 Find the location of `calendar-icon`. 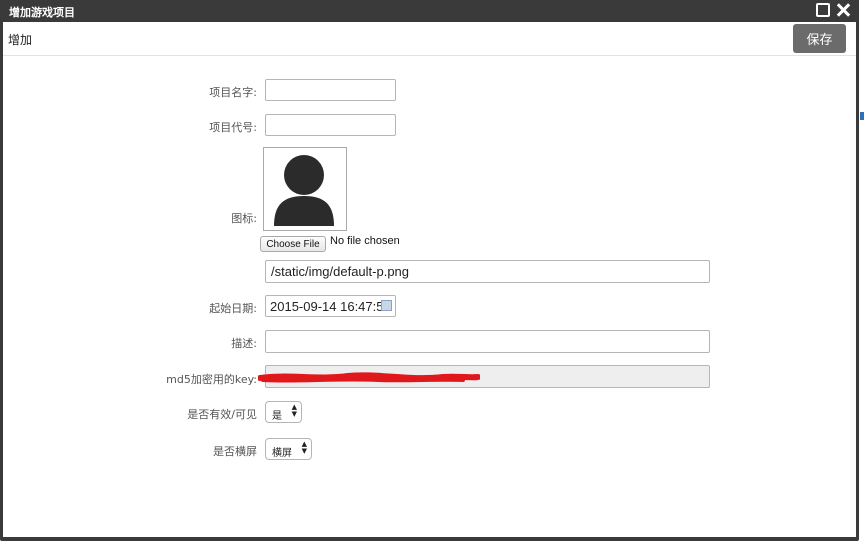

calendar-icon is located at coordinates (386, 305).